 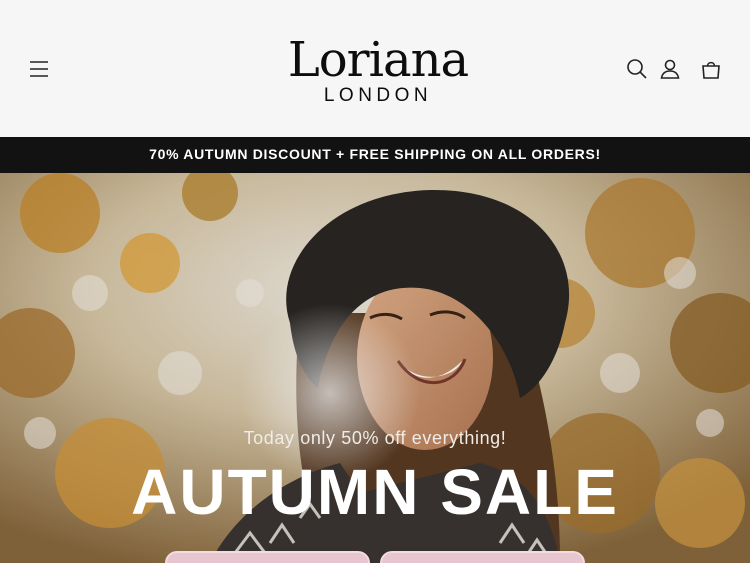 I want to click on hero-secondary-button, so click(x=482, y=557).